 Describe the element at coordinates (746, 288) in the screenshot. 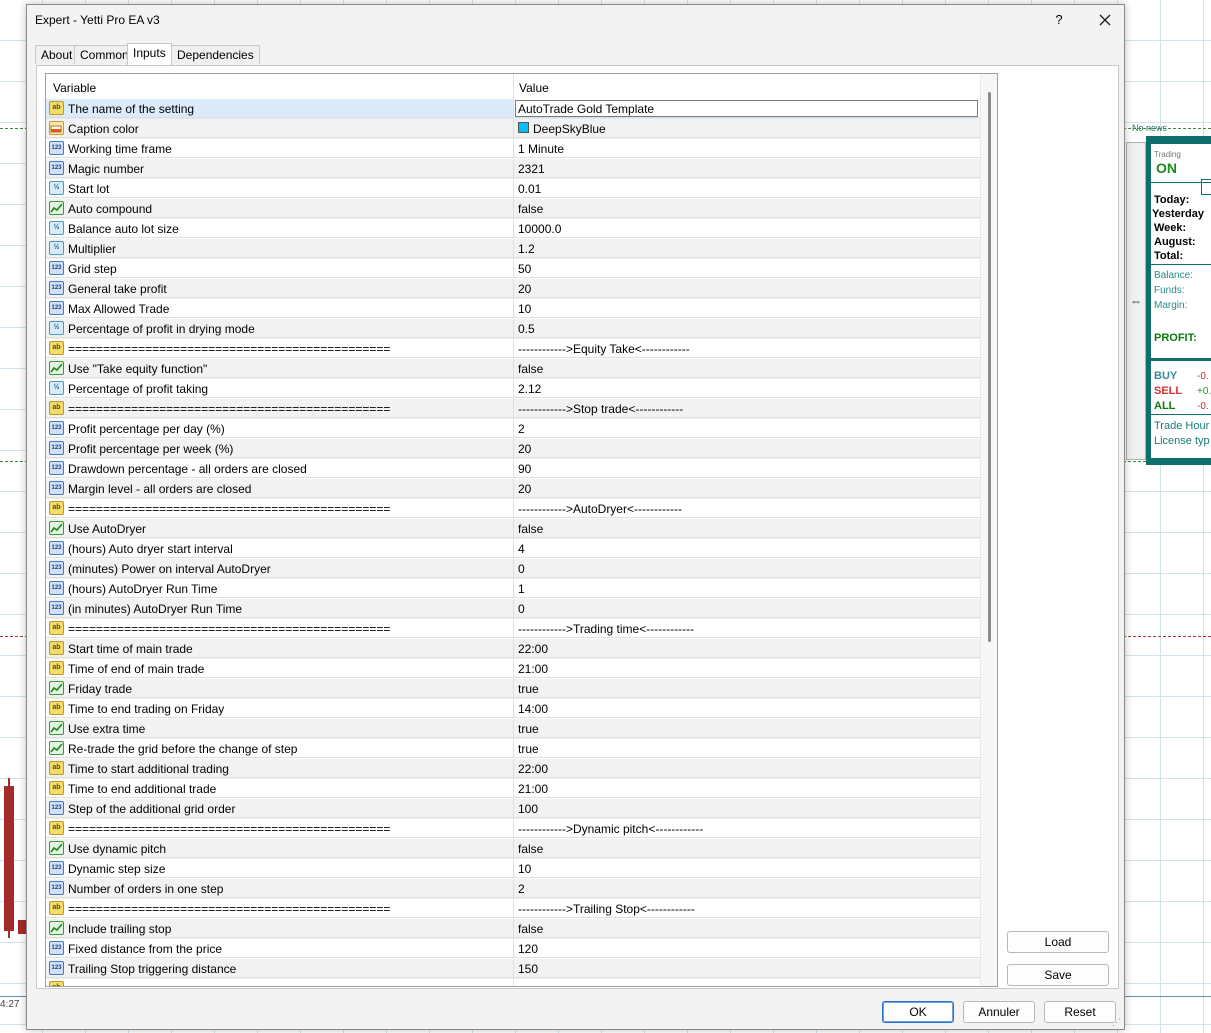

I see `value-cell: 20` at that location.